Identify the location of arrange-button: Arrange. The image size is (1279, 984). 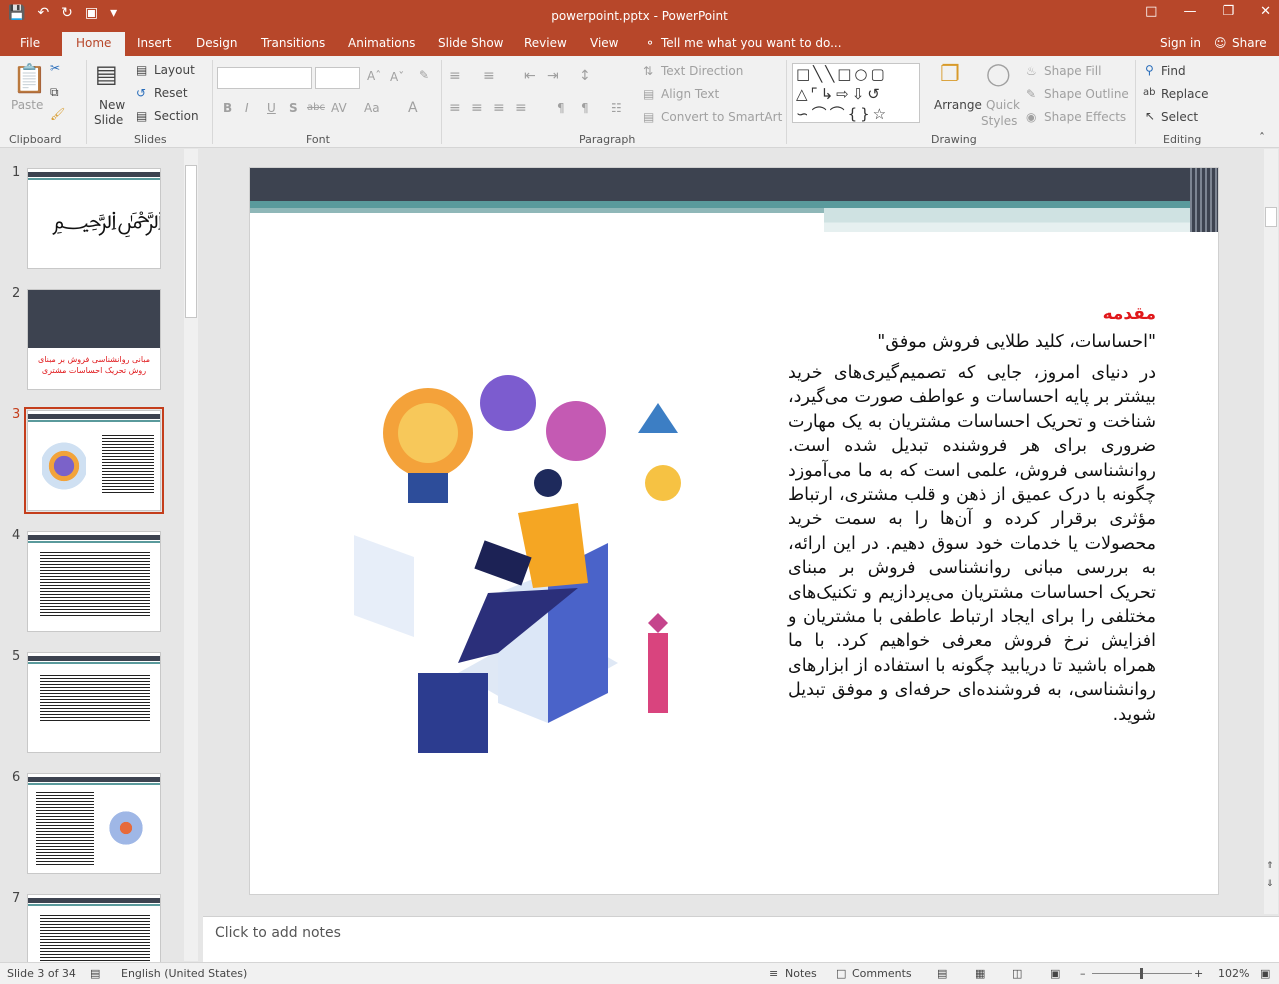
(958, 105).